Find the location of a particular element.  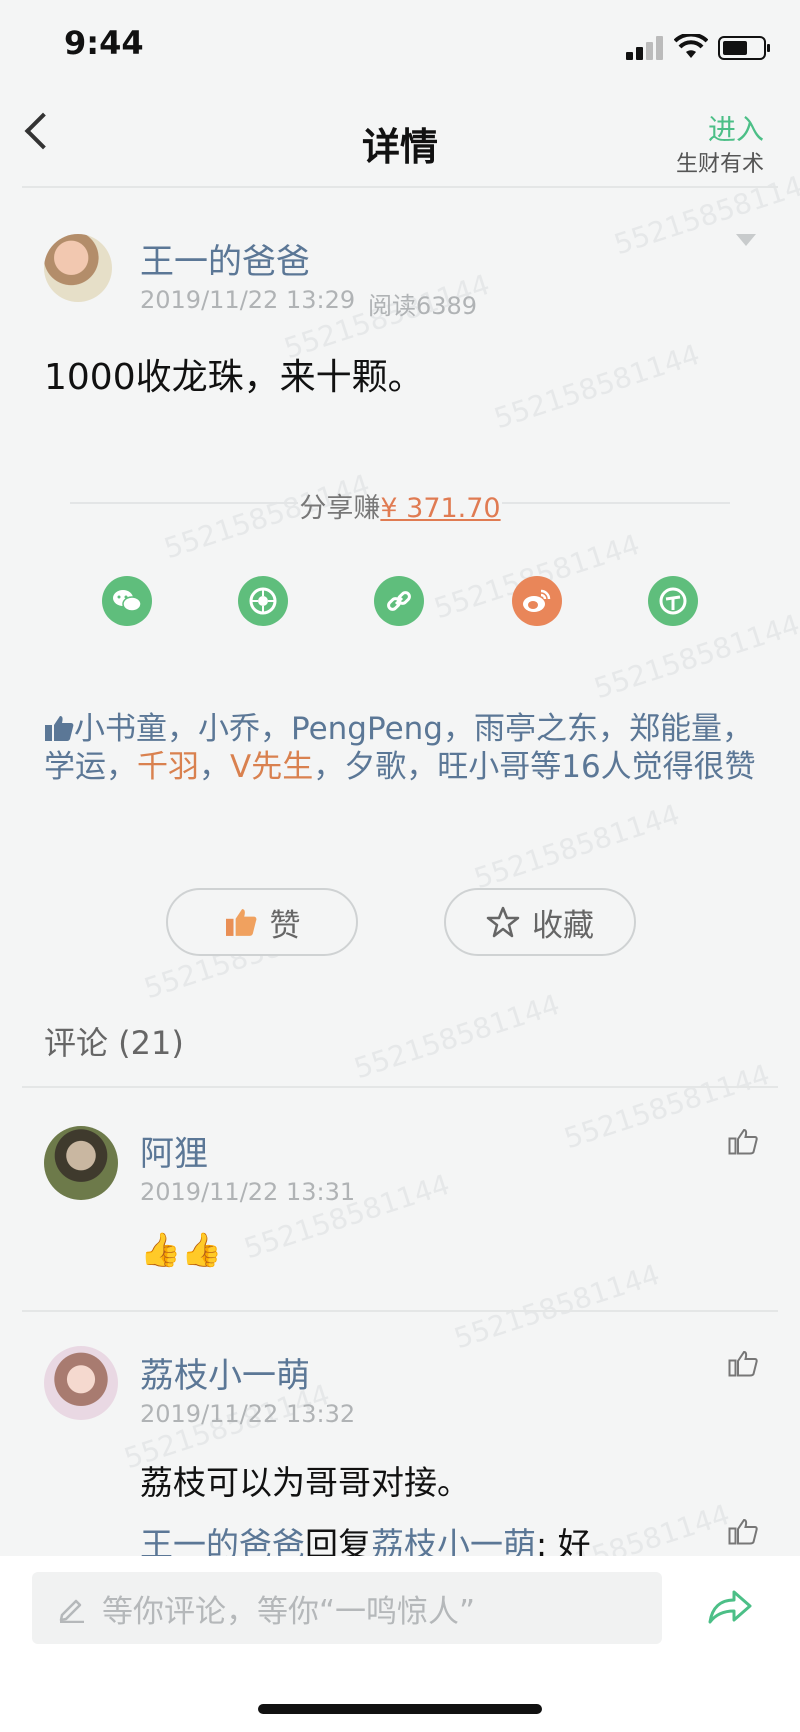

enter-button: 进入 is located at coordinates (736, 128).